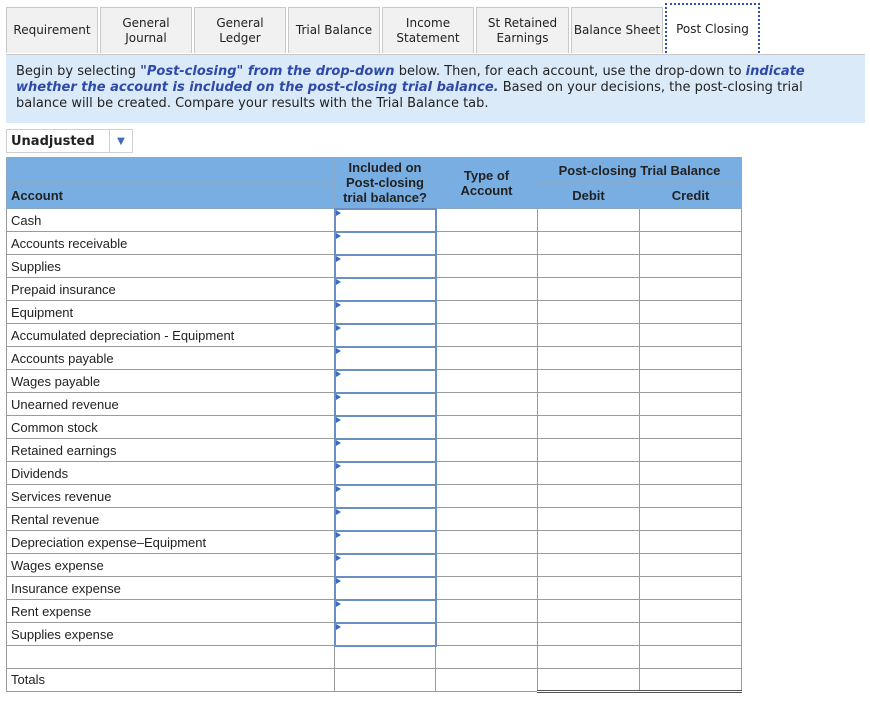 The width and height of the screenshot is (870, 703). Describe the element at coordinates (170, 679) in the screenshot. I see `totals-label: Totals` at that location.